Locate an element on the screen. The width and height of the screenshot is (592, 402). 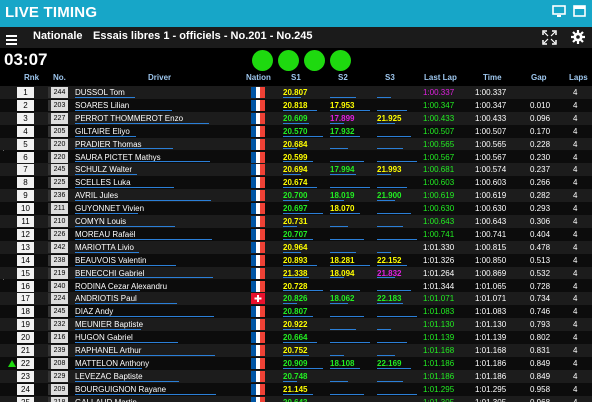
best-time: 1:00.347 is located at coordinates (491, 105).